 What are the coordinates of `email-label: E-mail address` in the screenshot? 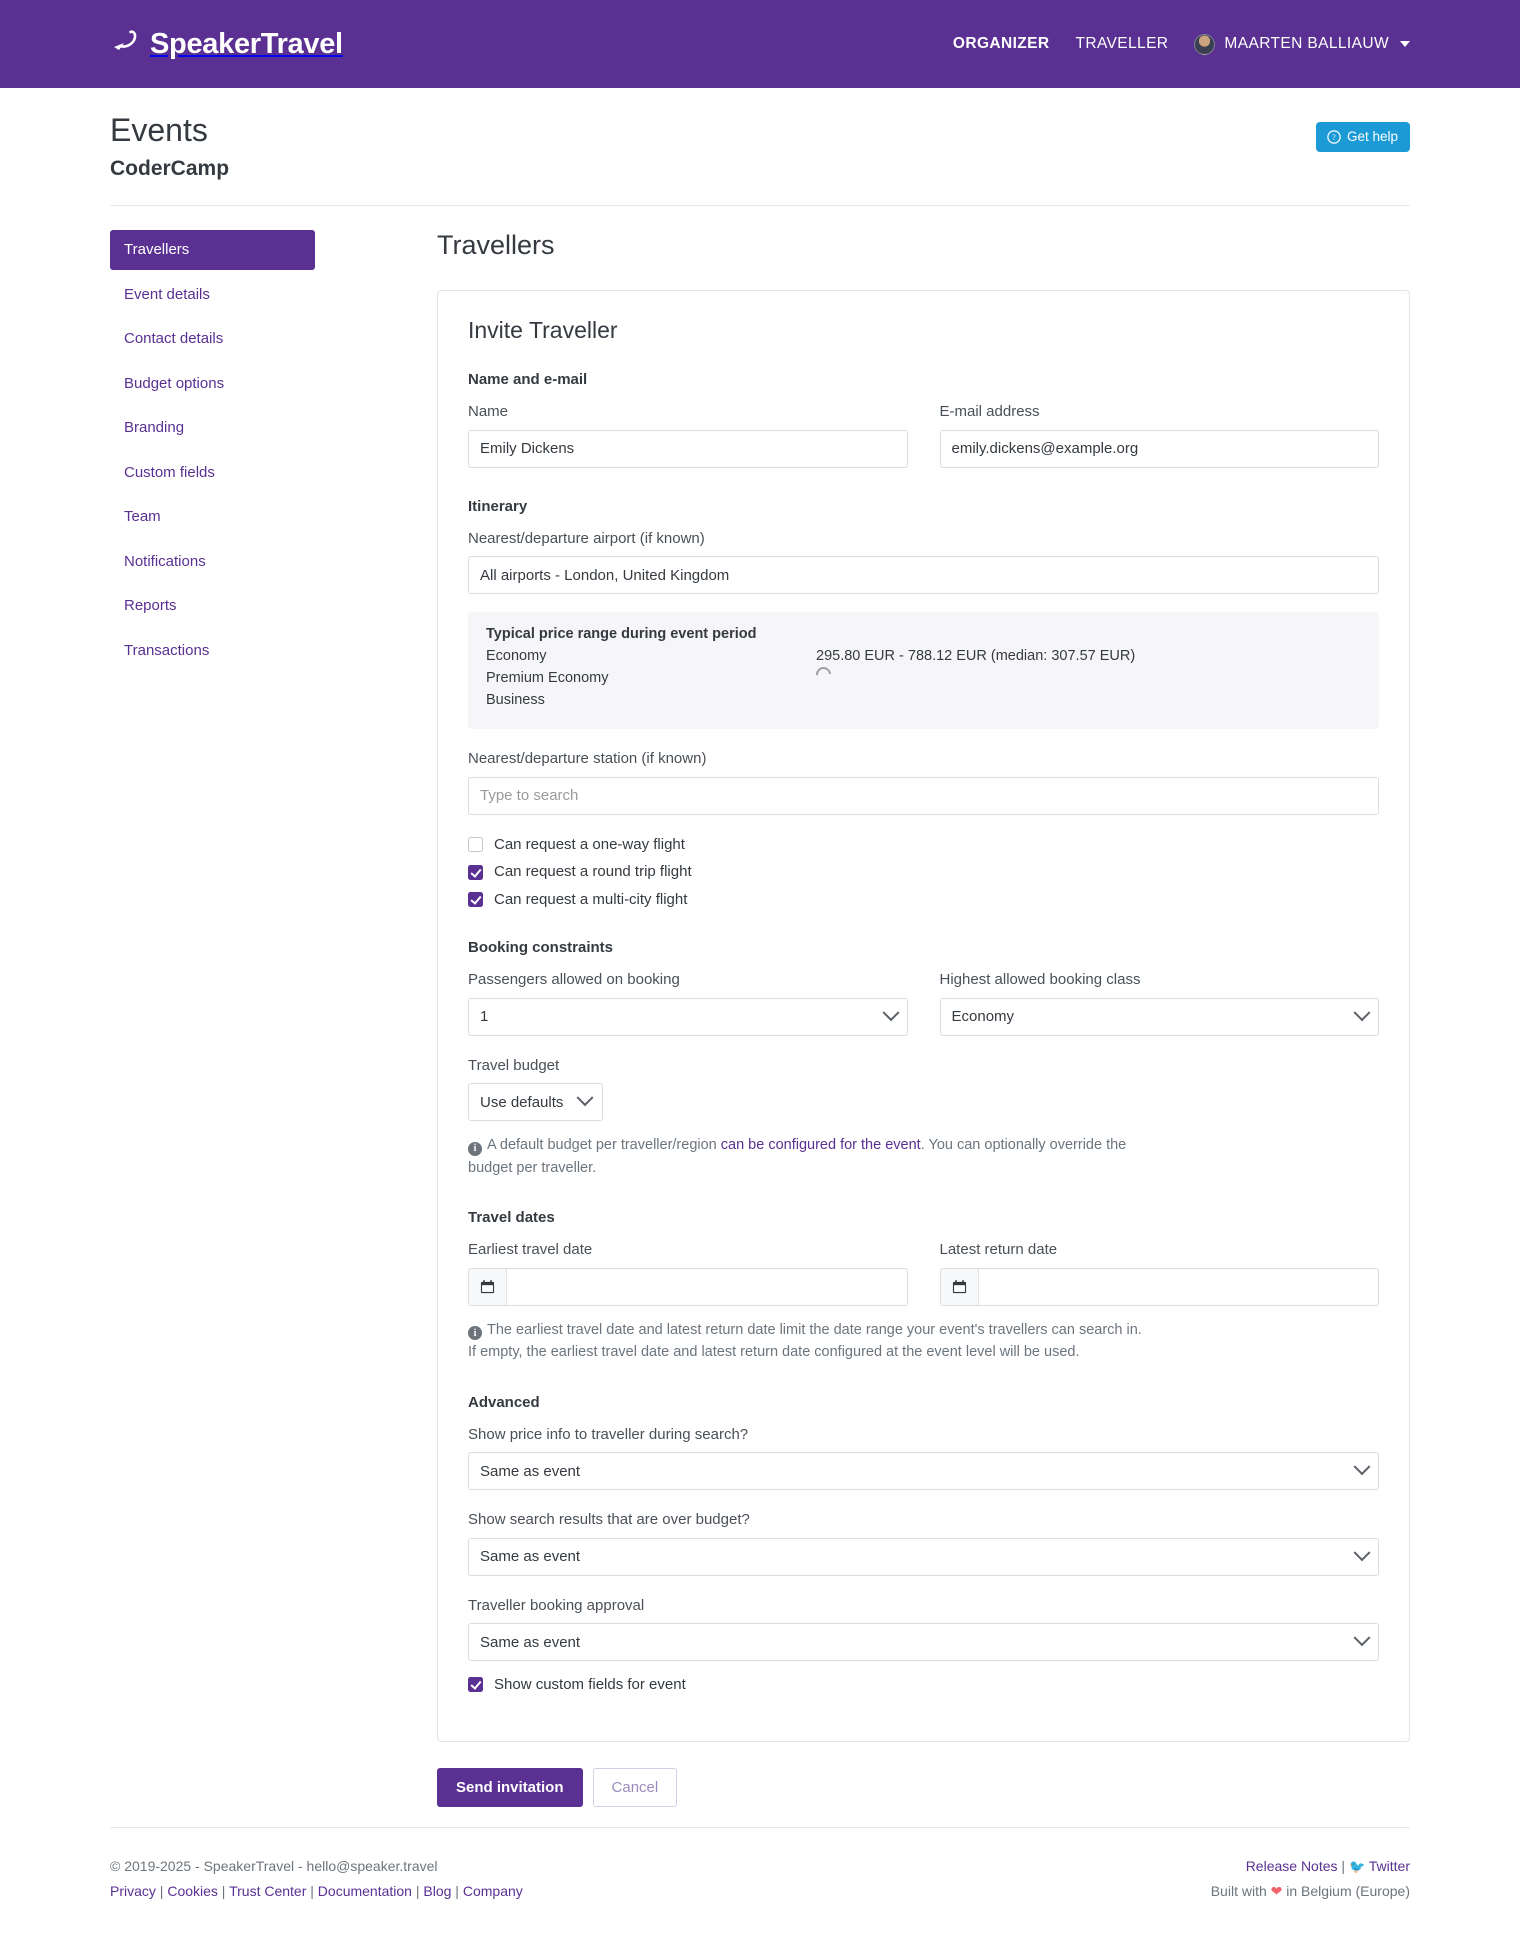 It's located at (989, 412).